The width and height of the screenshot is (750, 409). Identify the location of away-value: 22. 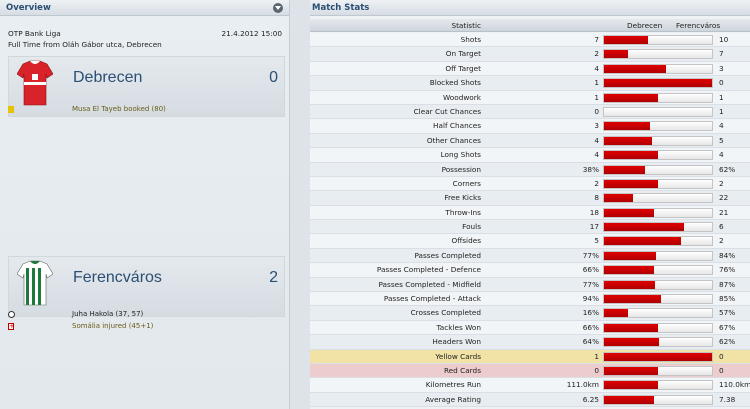
(724, 198).